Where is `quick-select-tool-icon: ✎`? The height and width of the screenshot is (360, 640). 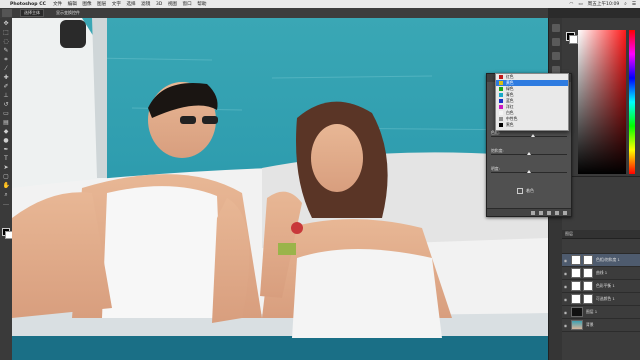
quick-select-tool-icon: ✎ is located at coordinates (6, 50).